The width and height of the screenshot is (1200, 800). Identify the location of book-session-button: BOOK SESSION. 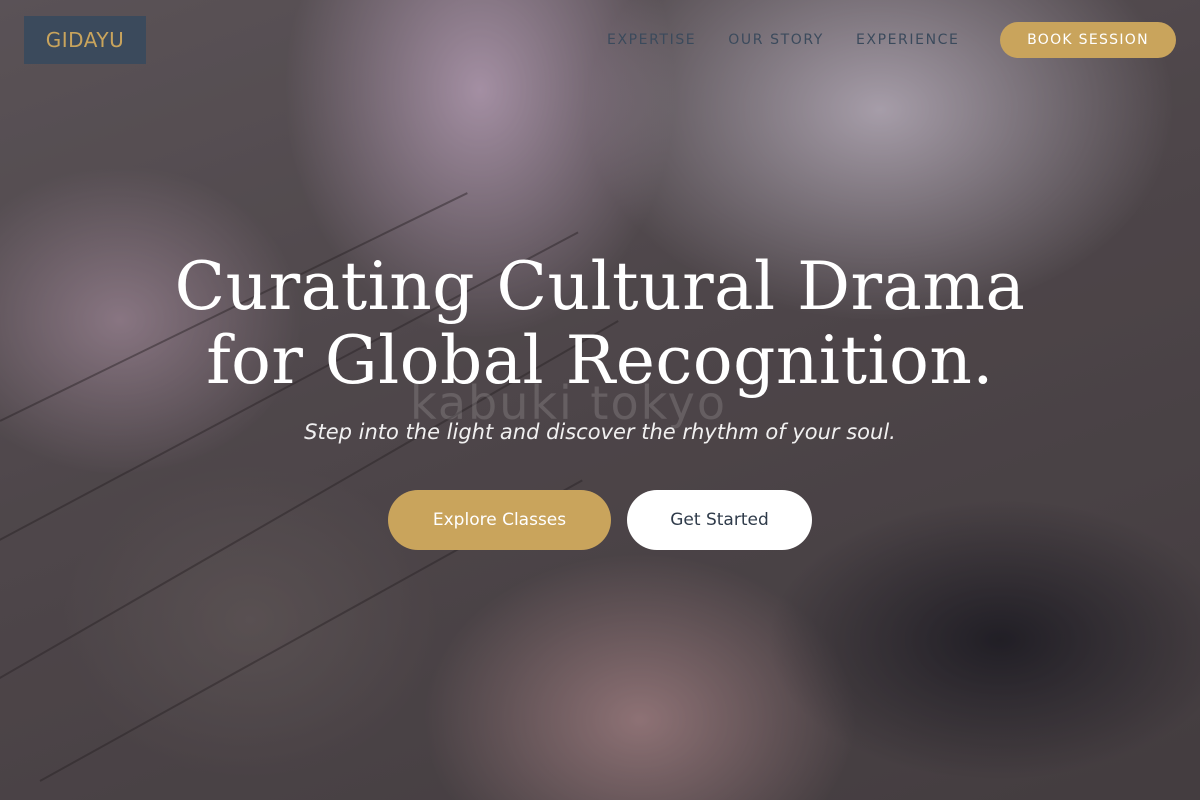
(1088, 40).